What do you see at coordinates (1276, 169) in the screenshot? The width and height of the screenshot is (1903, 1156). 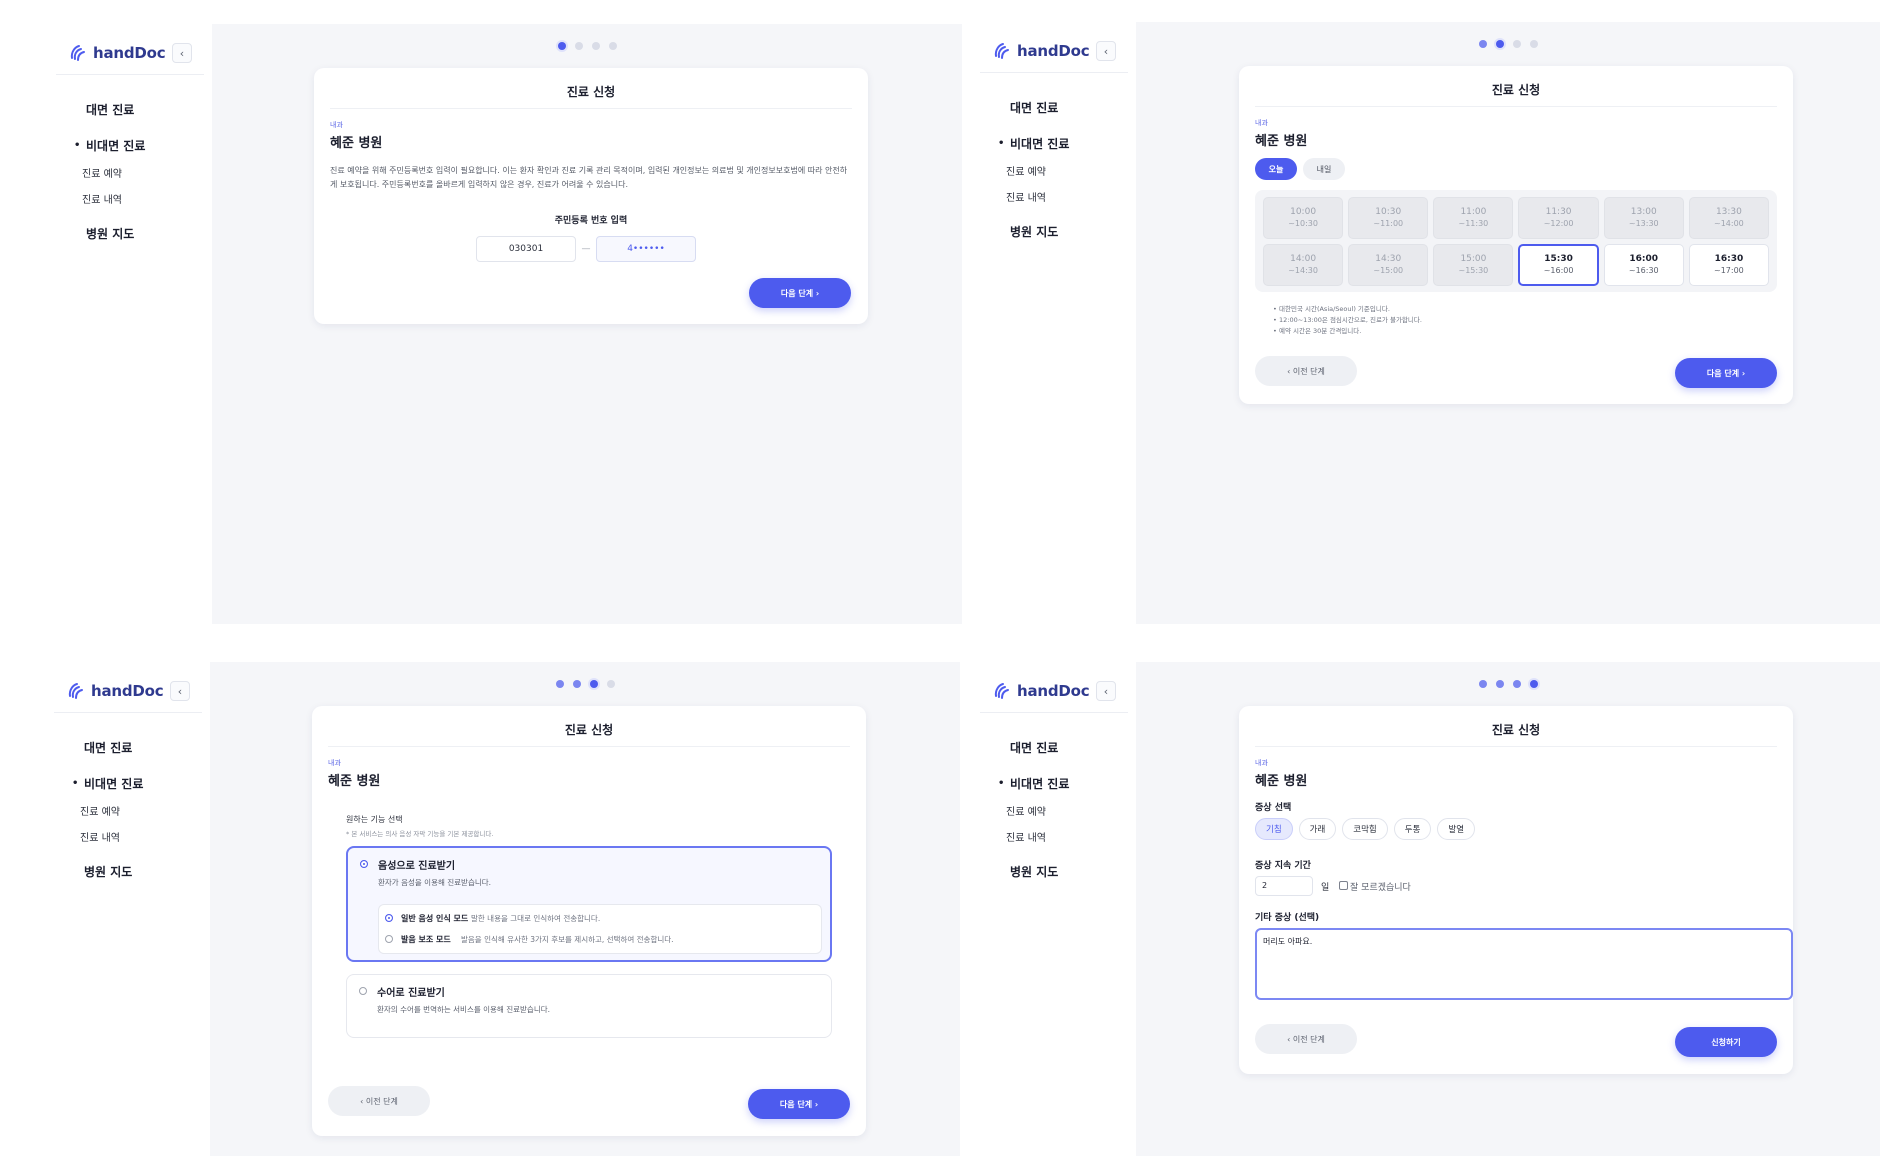 I see `tab-today: 오늘` at bounding box center [1276, 169].